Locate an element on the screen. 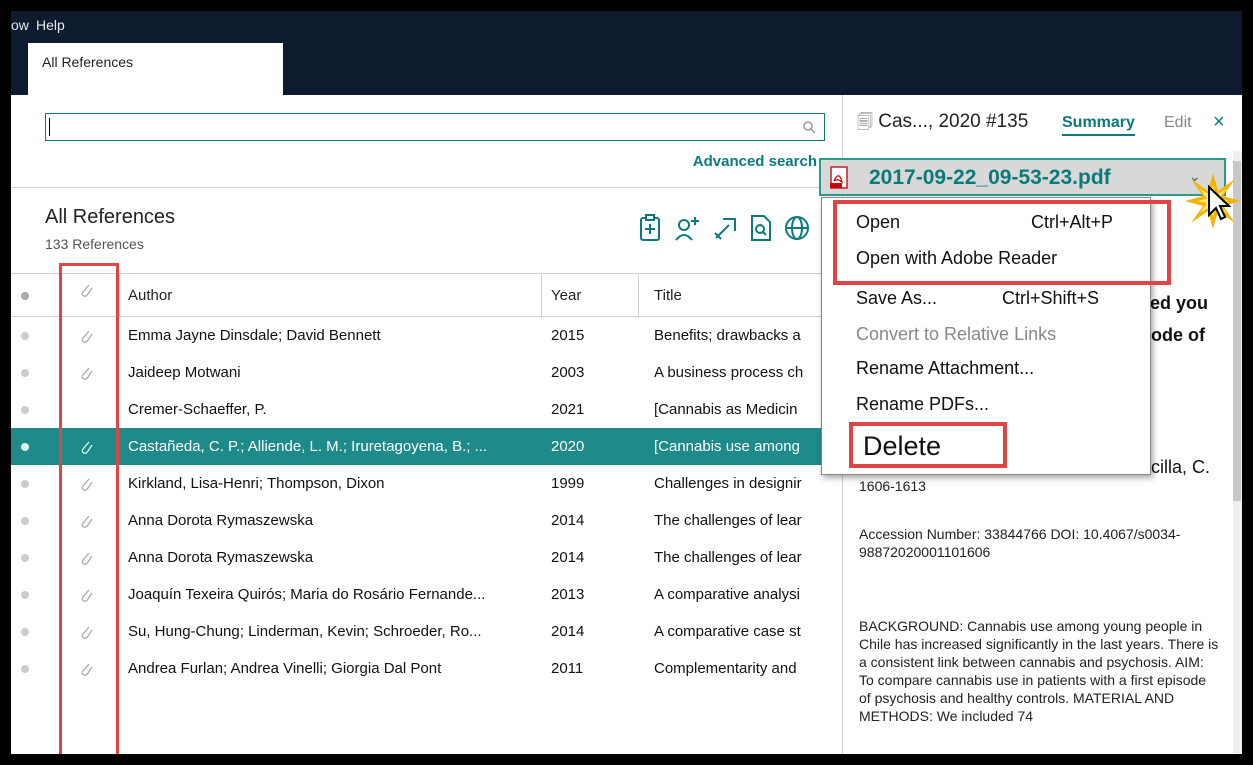 The image size is (1253, 765). reference-title: 🗐 Cas..., 2020 #135 is located at coordinates (942, 124).